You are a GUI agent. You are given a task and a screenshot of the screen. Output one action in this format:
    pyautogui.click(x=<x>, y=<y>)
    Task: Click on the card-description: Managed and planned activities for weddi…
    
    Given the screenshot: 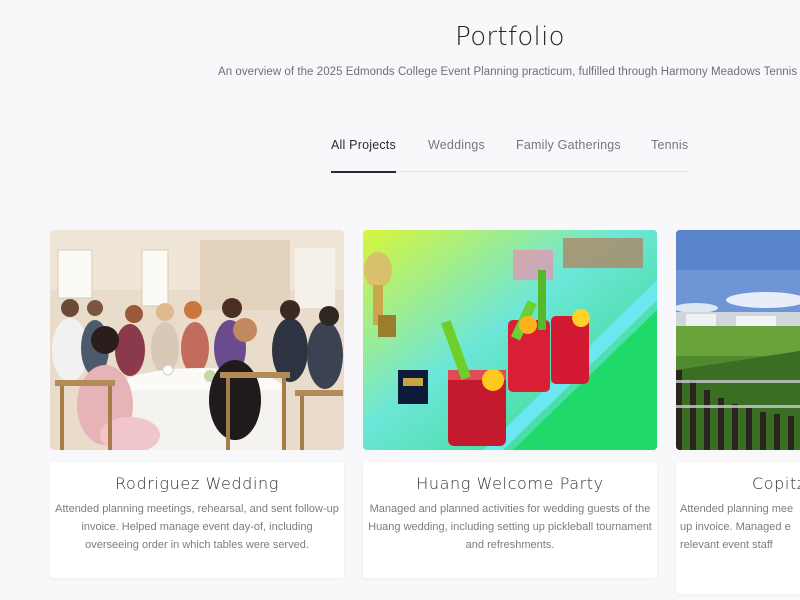 What is the action you would take?
    pyautogui.click(x=510, y=527)
    